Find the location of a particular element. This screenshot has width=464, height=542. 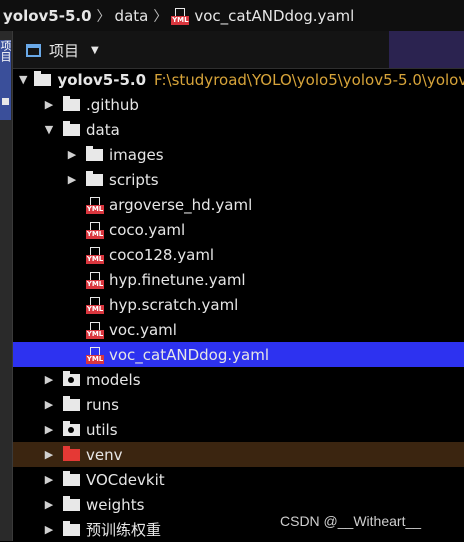

tree-item-label: data is located at coordinates (103, 129).